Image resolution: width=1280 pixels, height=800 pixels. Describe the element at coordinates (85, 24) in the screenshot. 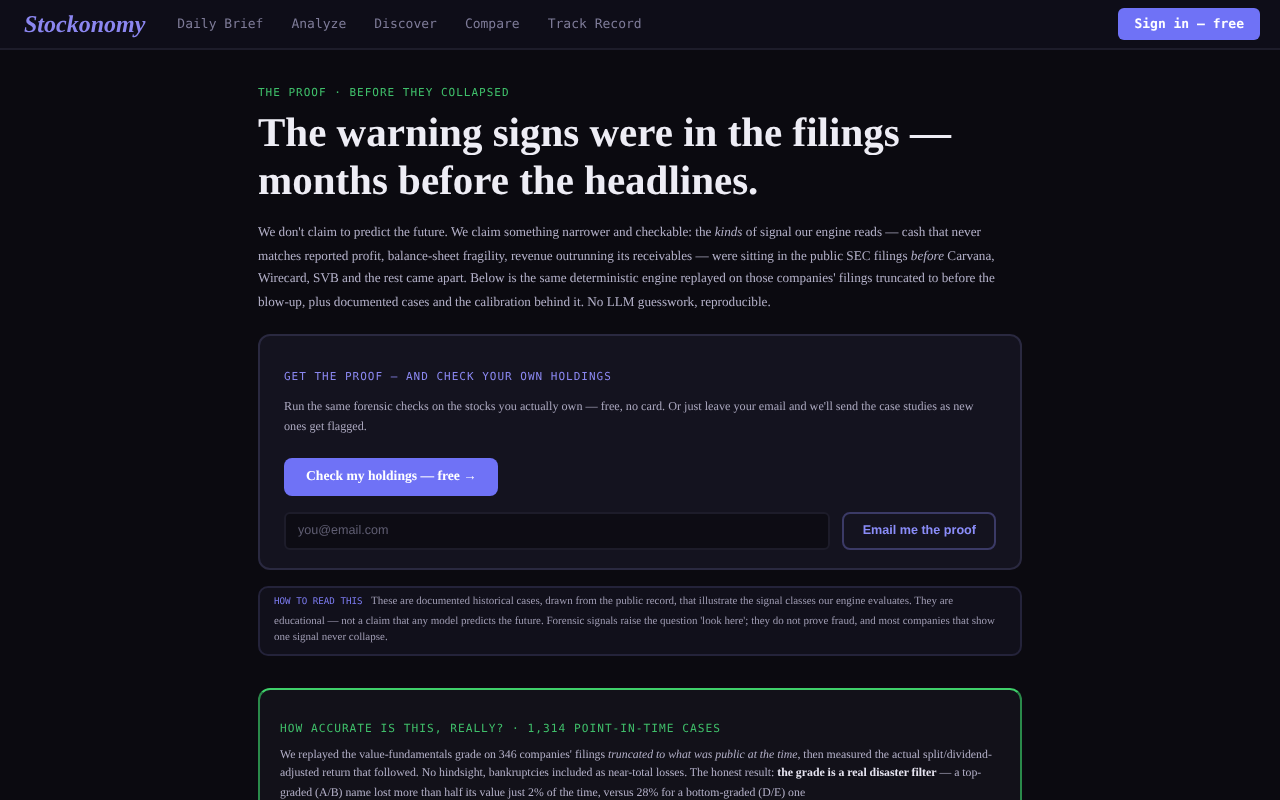

I see `logo: Stockonomy` at that location.